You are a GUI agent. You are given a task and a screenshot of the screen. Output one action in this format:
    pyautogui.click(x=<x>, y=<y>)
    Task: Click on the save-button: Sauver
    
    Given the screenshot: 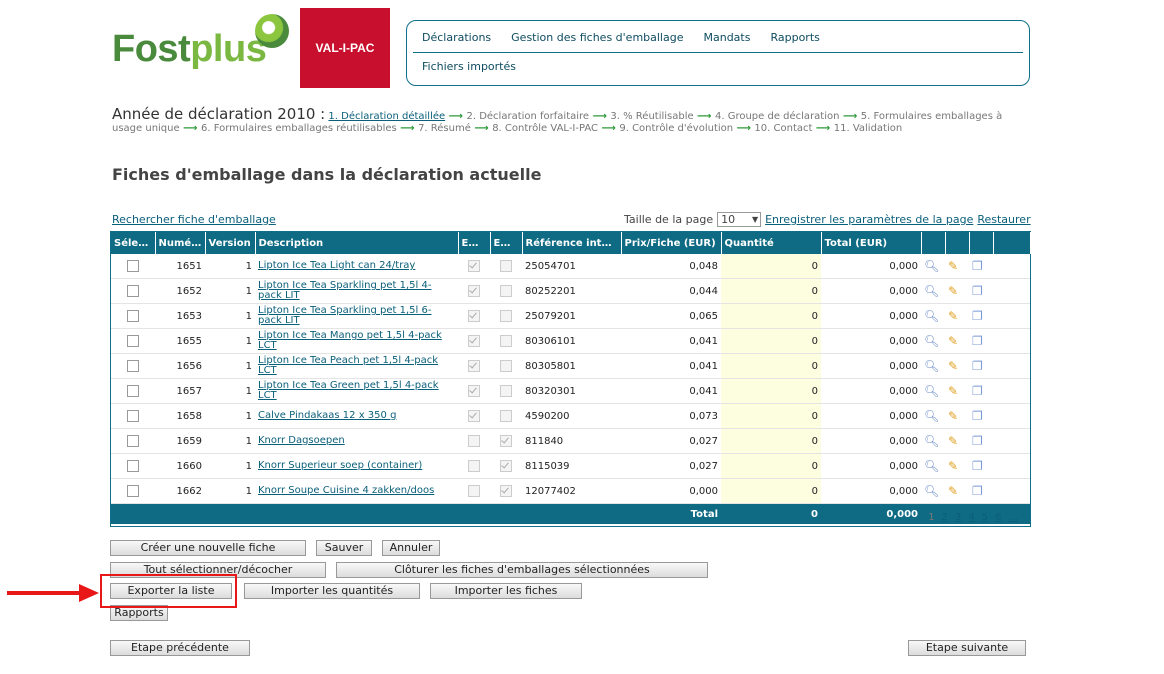 What is the action you would take?
    pyautogui.click(x=344, y=548)
    